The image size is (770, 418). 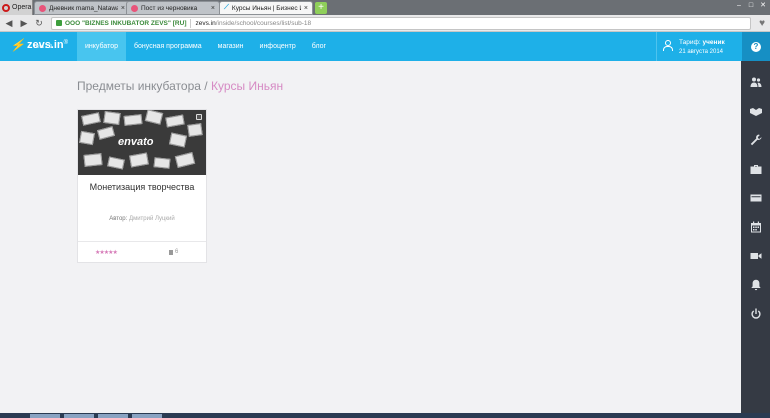 What do you see at coordinates (668, 45) in the screenshot?
I see `user-icon` at bounding box center [668, 45].